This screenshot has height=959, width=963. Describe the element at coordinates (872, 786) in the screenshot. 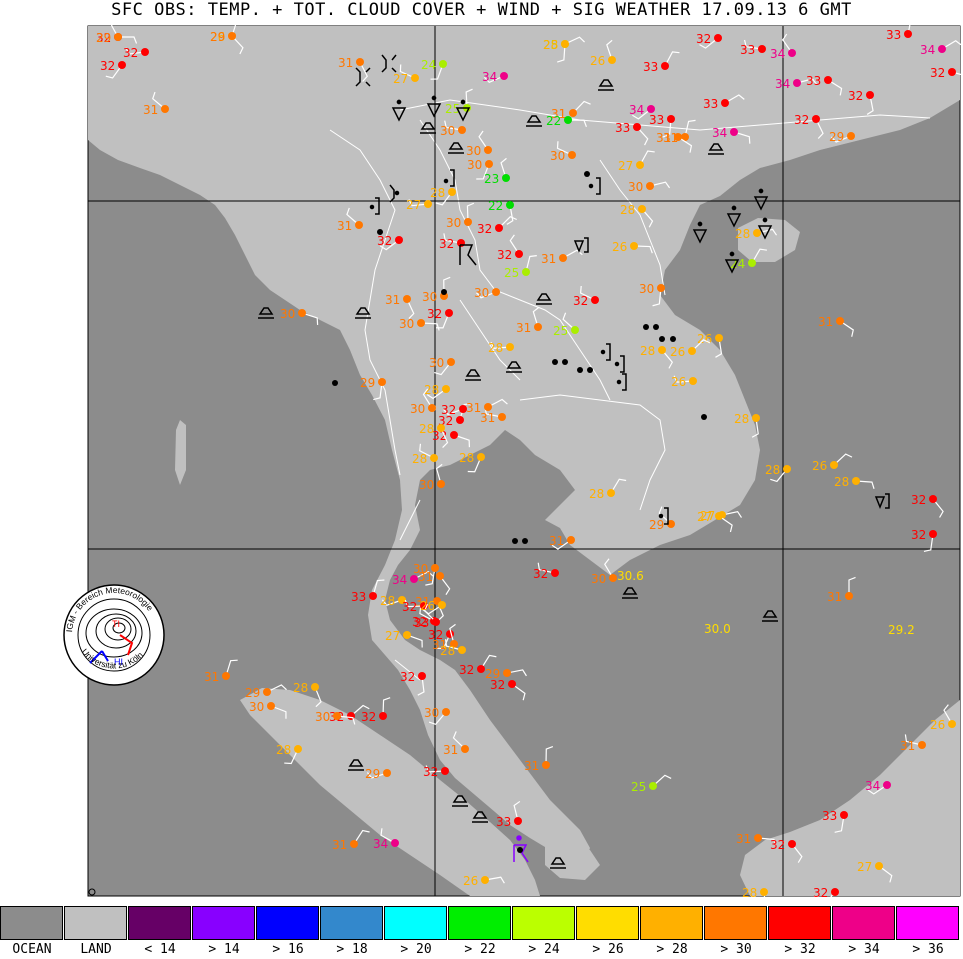

I see `station-temperature: 34` at that location.